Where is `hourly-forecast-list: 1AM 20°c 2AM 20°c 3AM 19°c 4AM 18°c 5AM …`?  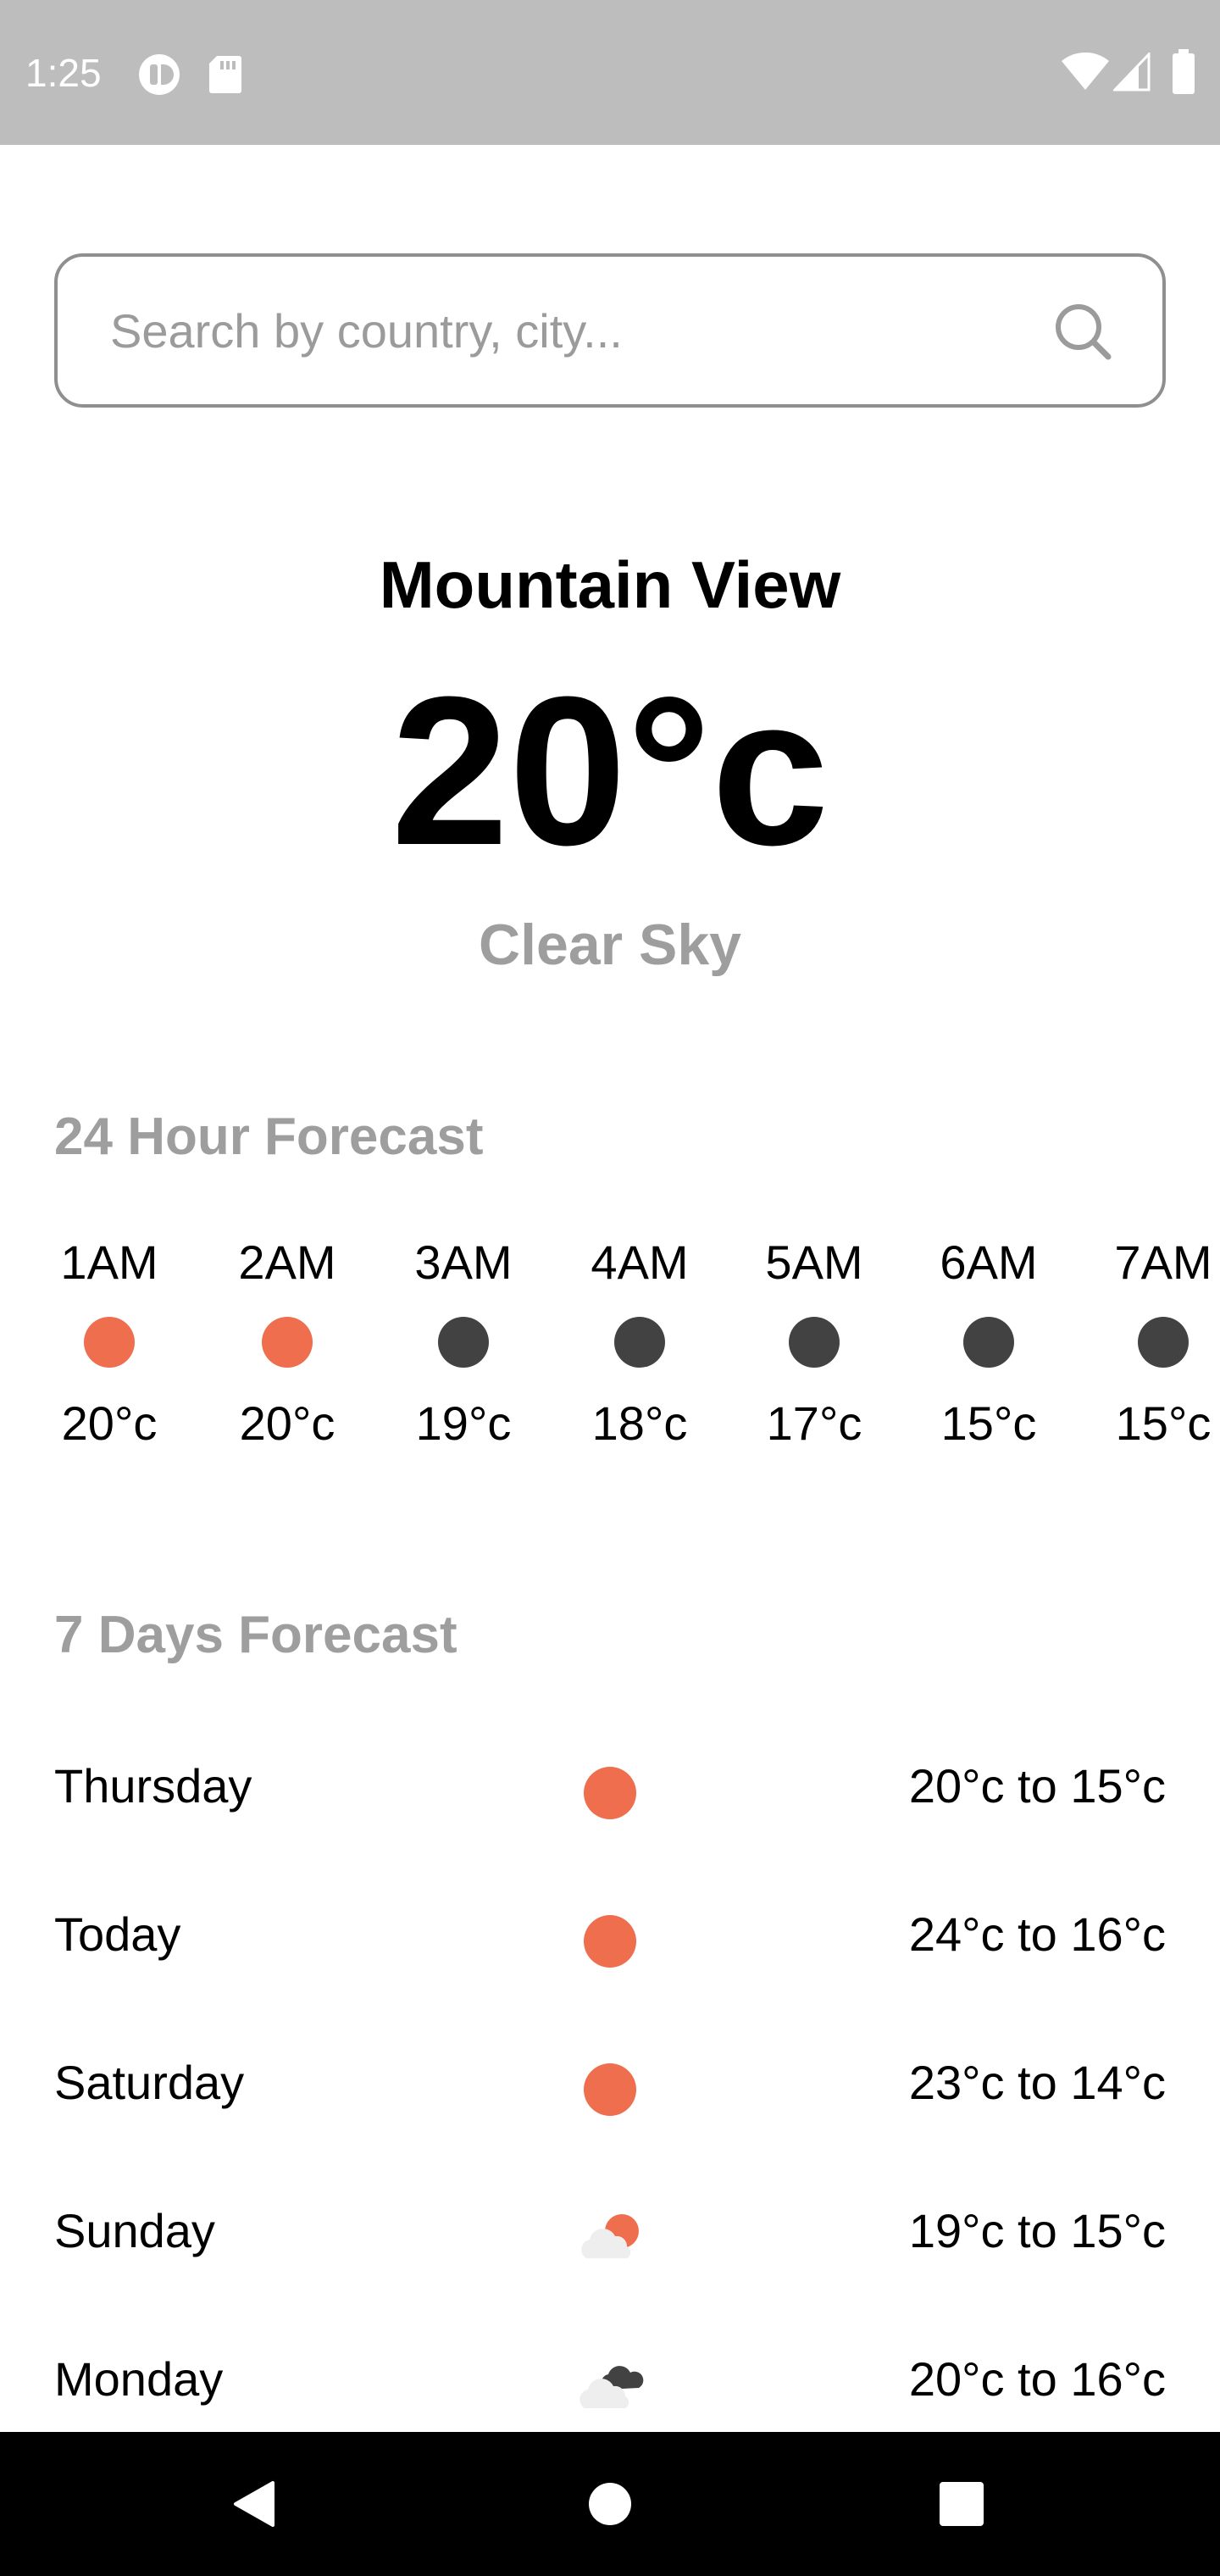 hourly-forecast-list: 1AM 20°c 2AM 20°c 3AM 19°c 4AM 18°c 5AM … is located at coordinates (610, 1356).